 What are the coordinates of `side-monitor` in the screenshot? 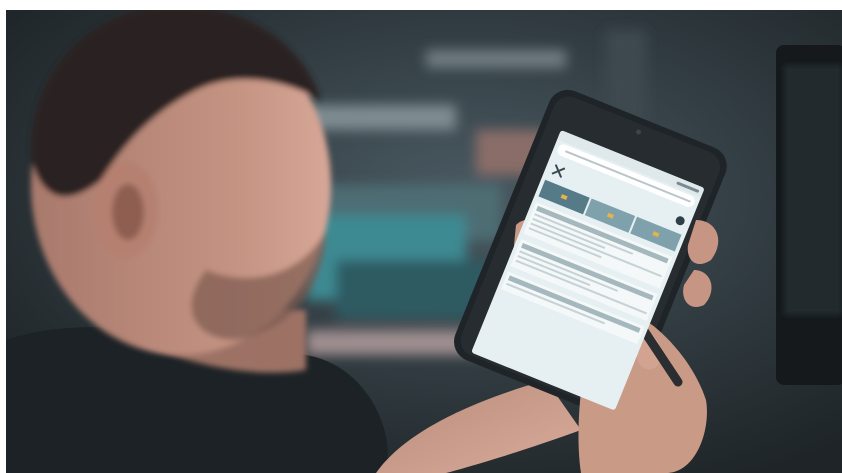 It's located at (809, 215).